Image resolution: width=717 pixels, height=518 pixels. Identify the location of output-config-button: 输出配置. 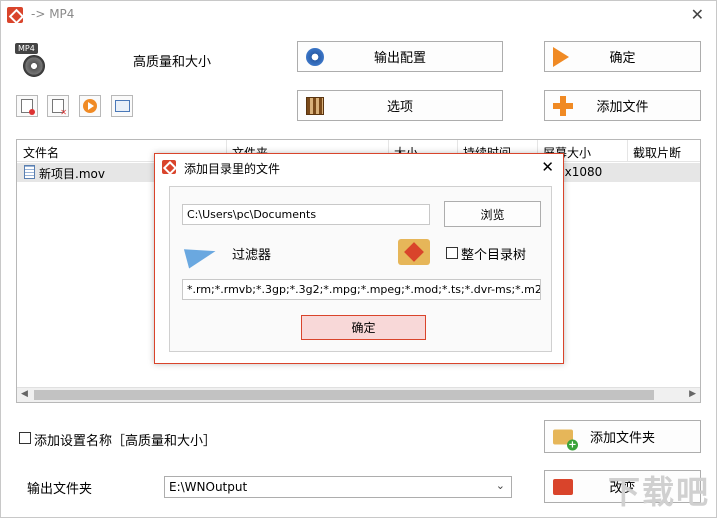
(400, 56).